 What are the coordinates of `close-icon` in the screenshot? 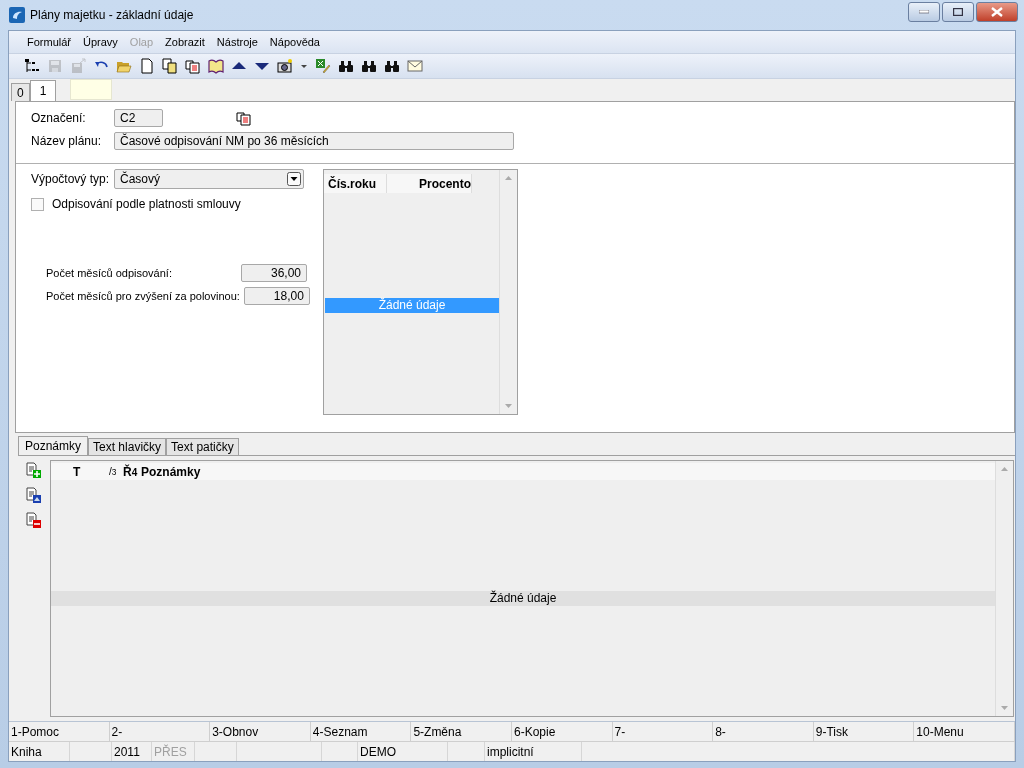 It's located at (997, 12).